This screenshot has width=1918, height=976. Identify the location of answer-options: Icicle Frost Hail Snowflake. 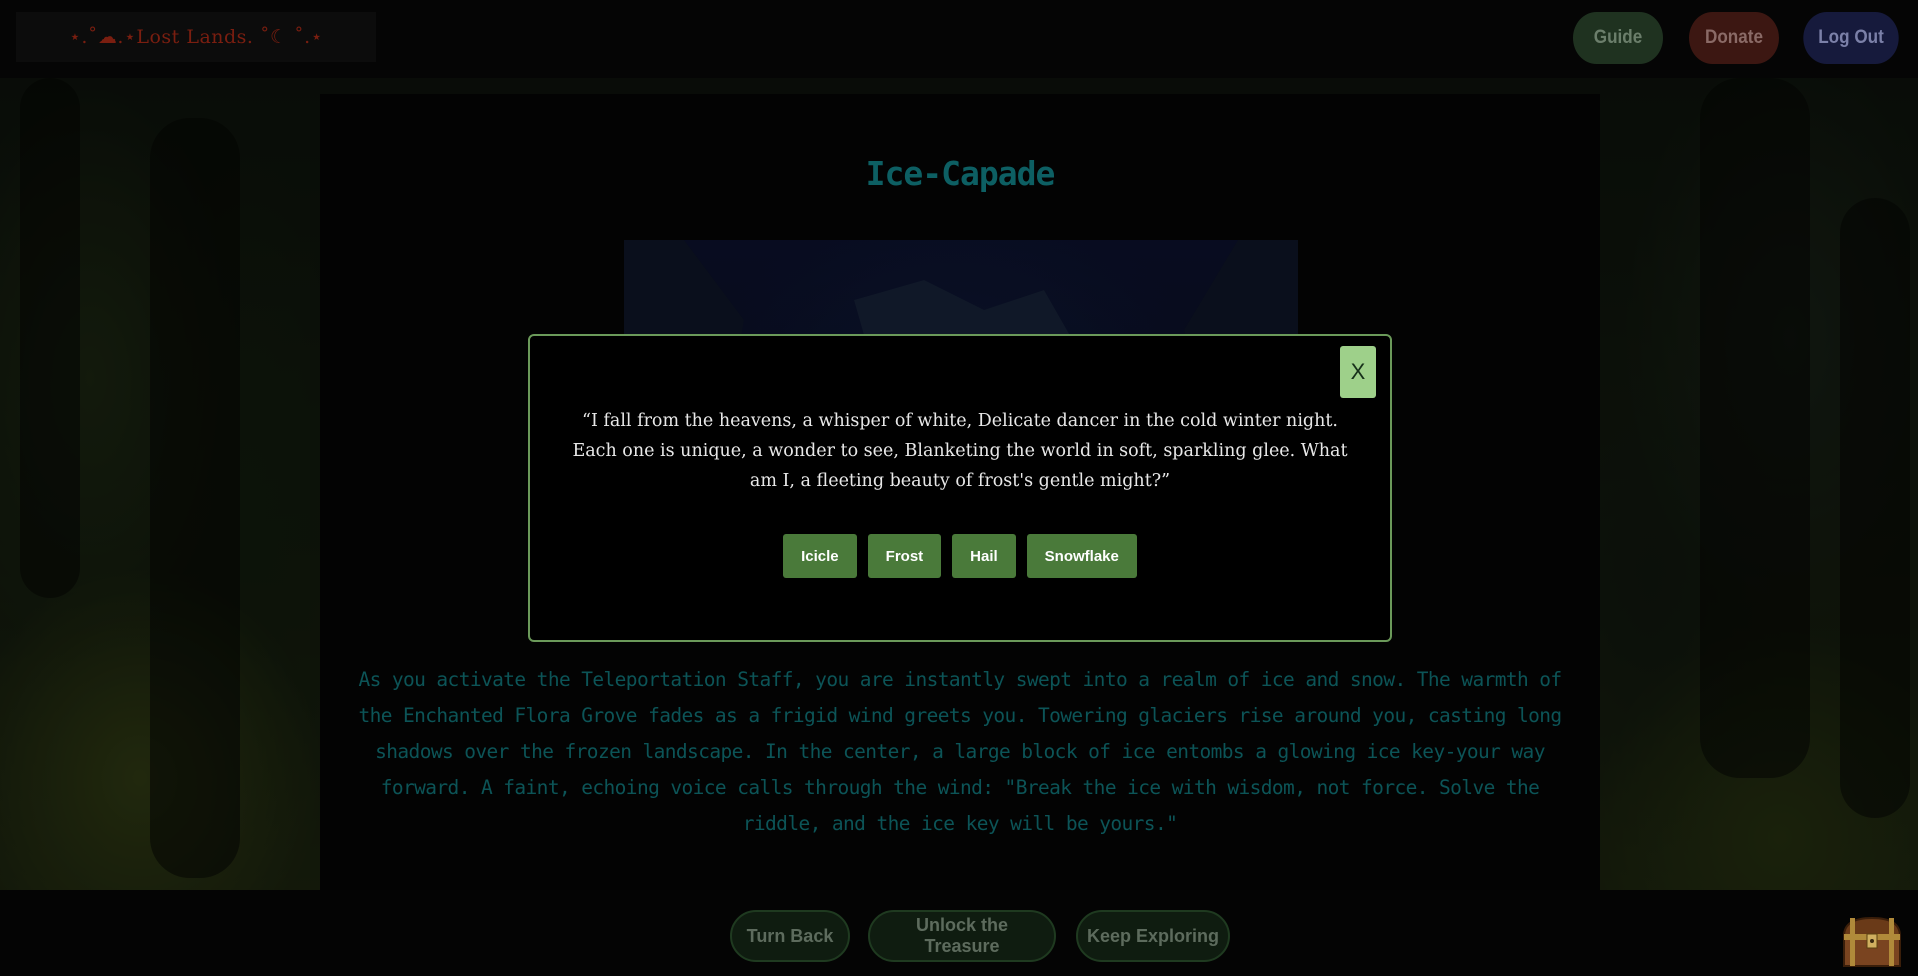
(960, 556).